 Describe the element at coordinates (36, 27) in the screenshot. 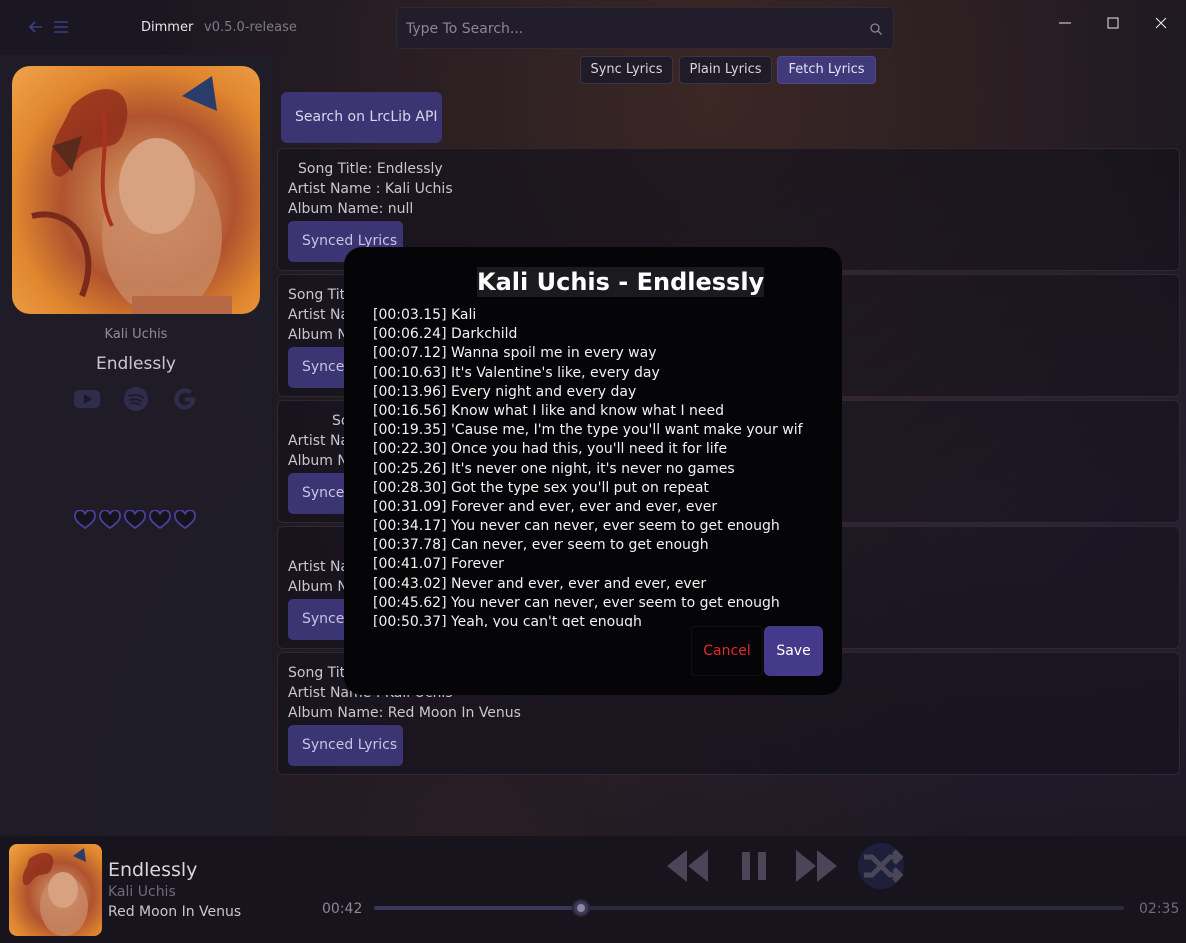

I see `back-arrow-icon` at that location.